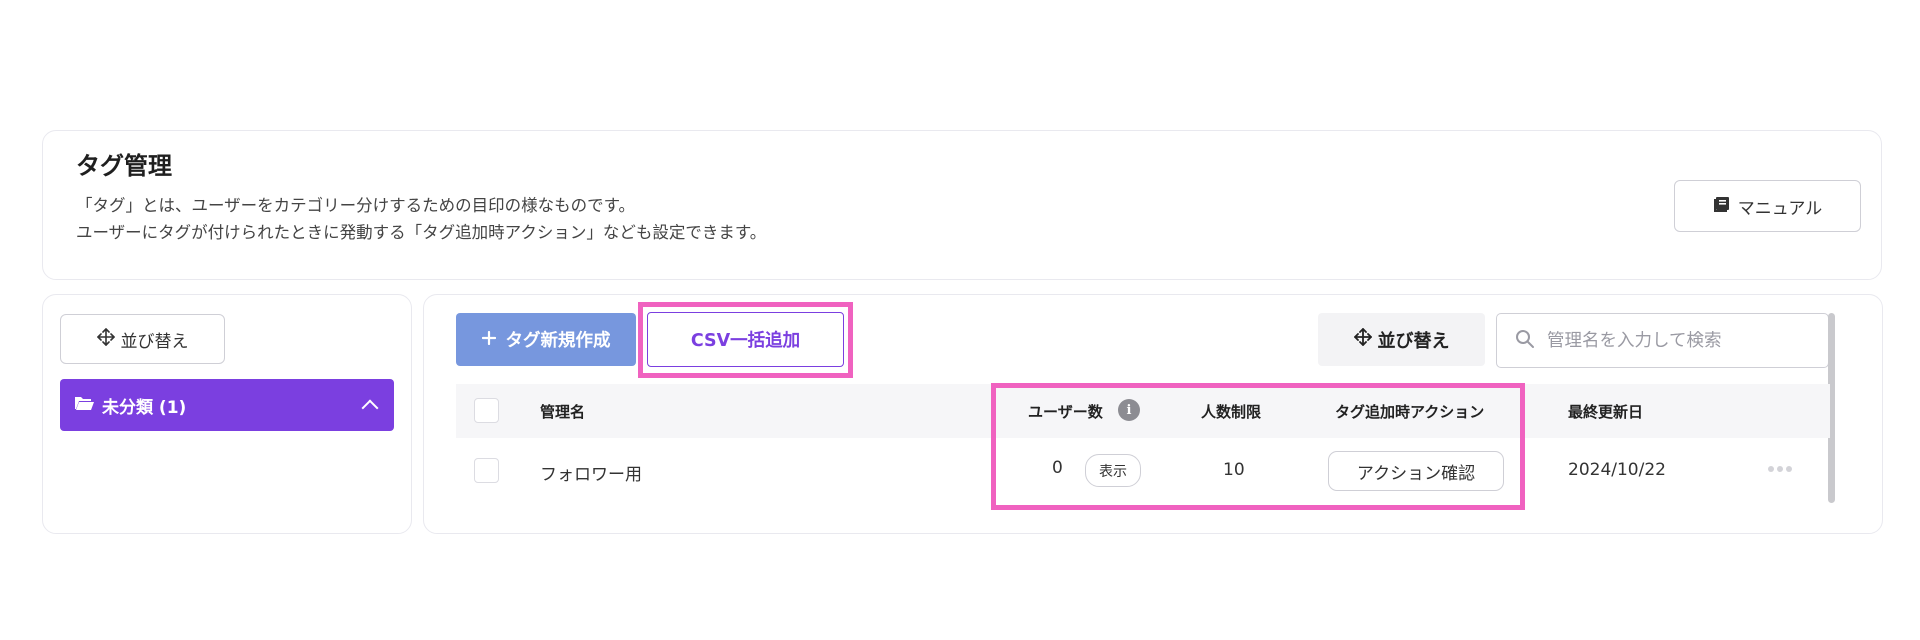  I want to click on tag-name: フォロワー用, so click(591, 472).